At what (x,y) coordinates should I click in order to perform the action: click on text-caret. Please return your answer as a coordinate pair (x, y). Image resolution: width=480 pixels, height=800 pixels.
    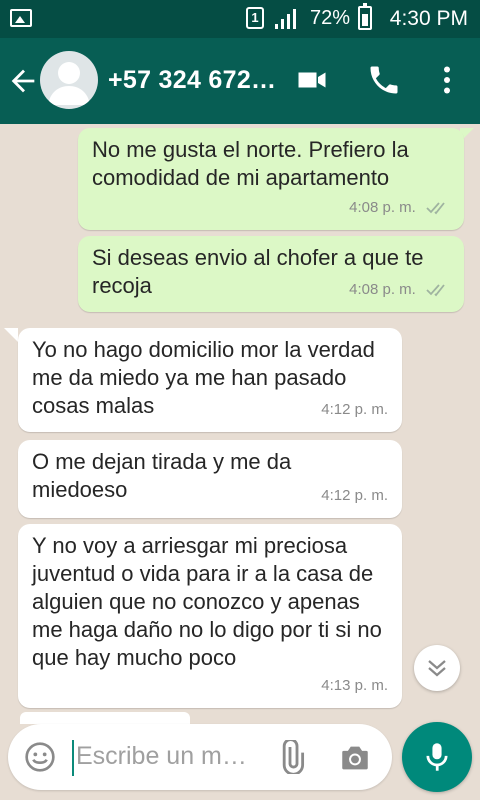
    Looking at the image, I should click on (73, 758).